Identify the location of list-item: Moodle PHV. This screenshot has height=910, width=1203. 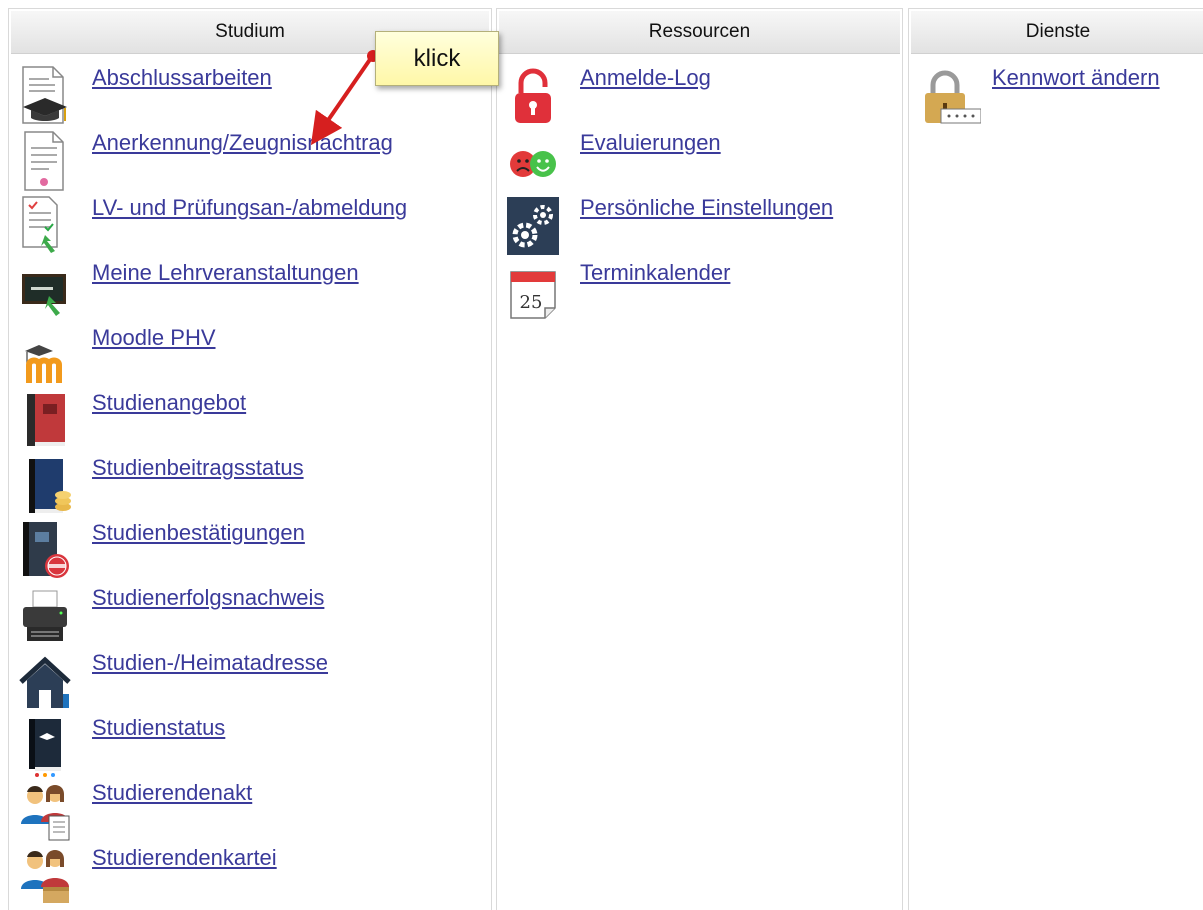
(254, 356).